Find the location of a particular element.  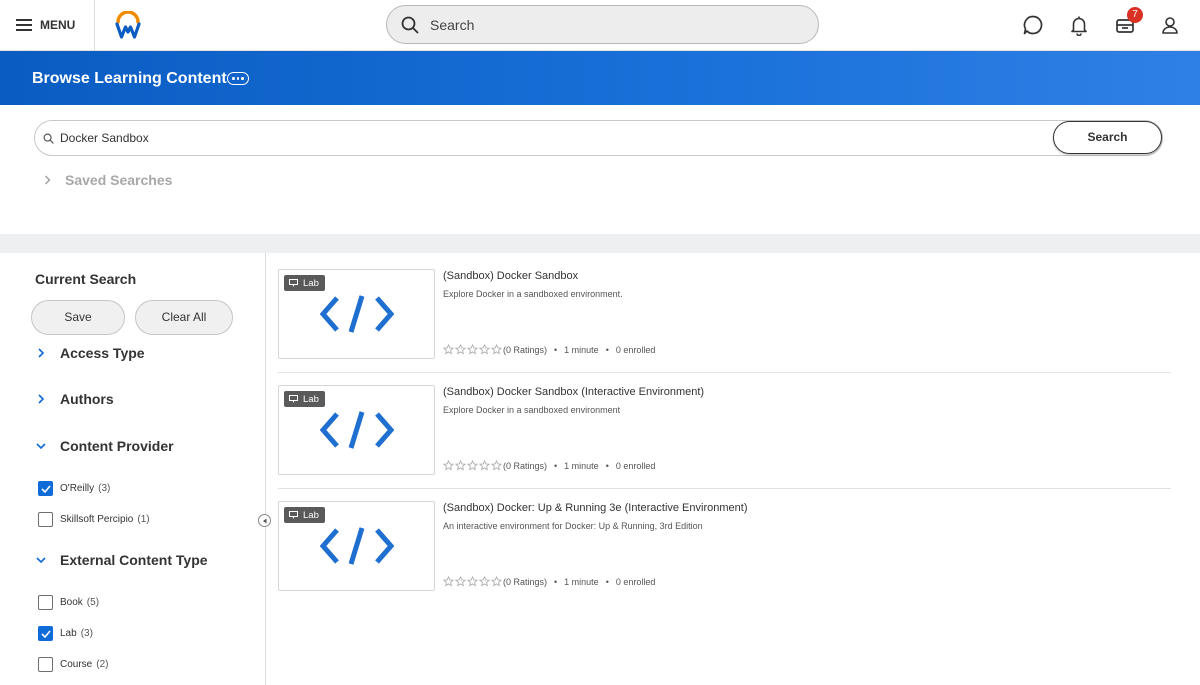

inbox-count-badge: 7 is located at coordinates (1135, 15).